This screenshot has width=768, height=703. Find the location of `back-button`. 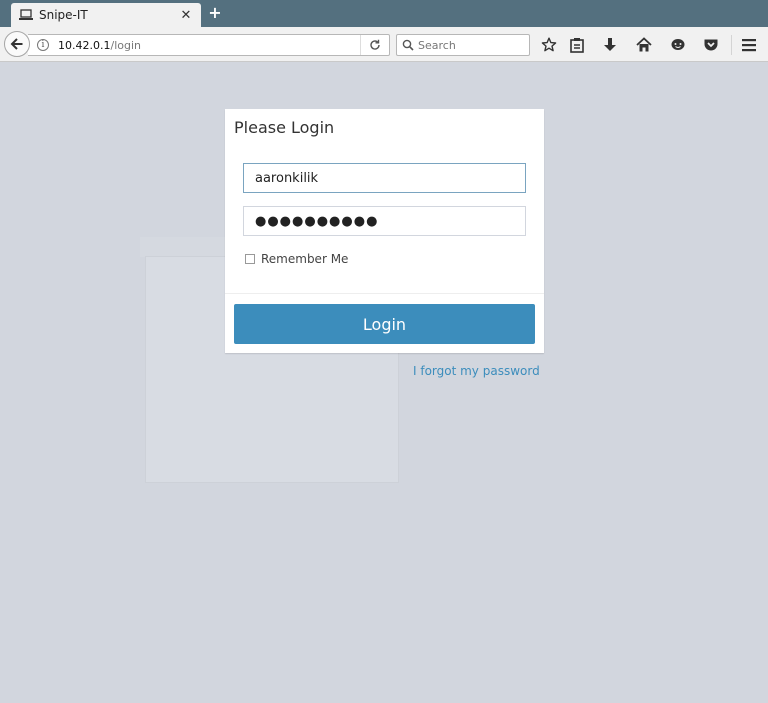

back-button is located at coordinates (17, 44).